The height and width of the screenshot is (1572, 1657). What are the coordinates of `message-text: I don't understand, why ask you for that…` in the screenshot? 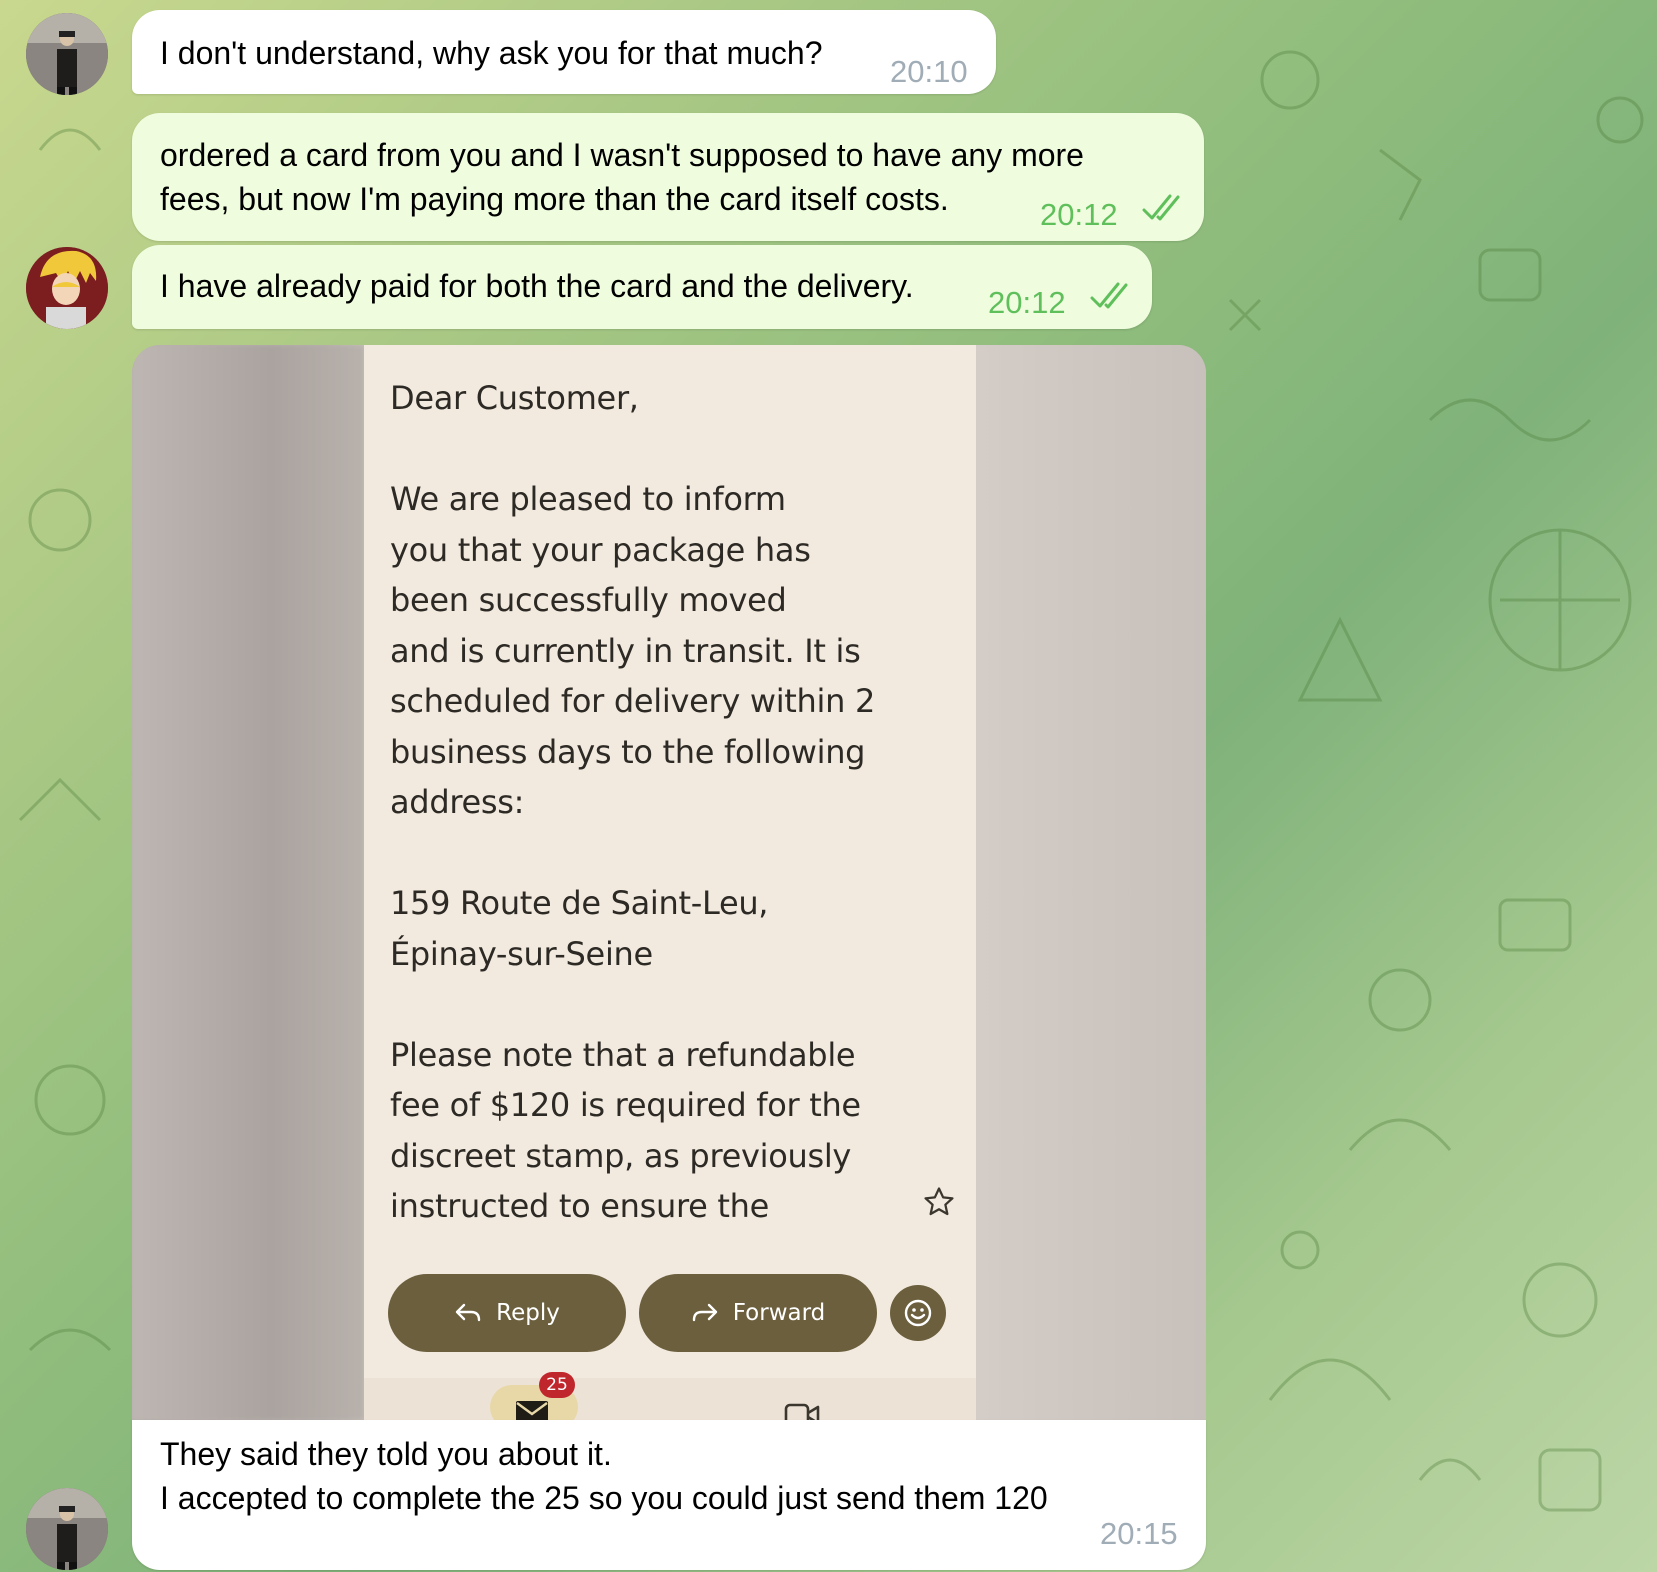 It's located at (491, 53).